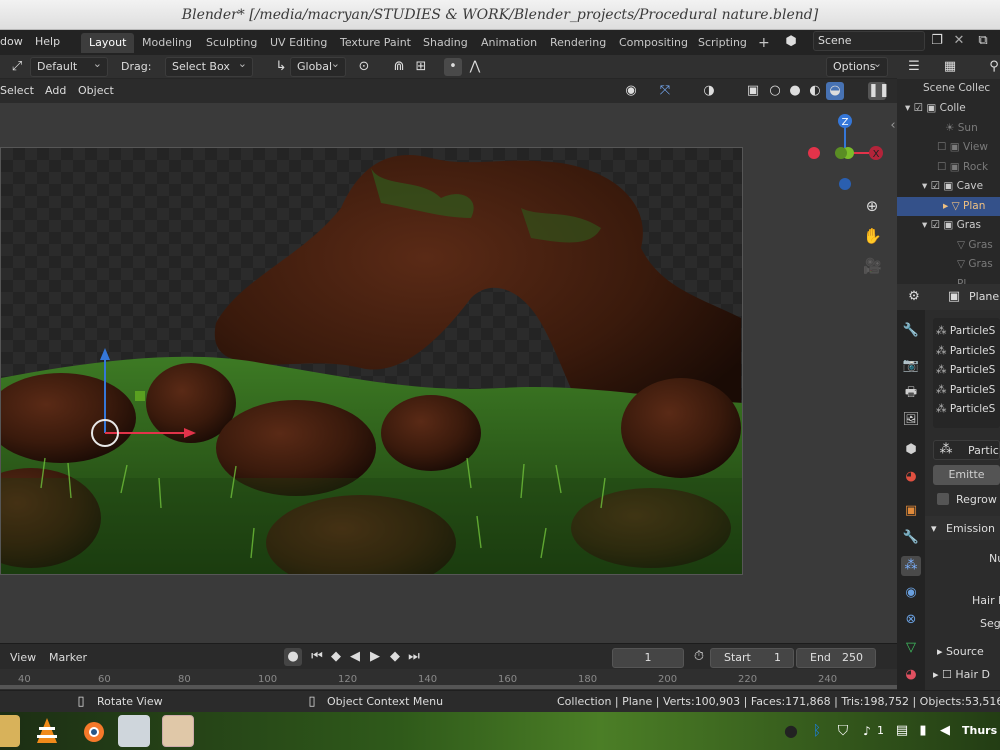 The height and width of the screenshot is (750, 1000). What do you see at coordinates (911, 648) in the screenshot?
I see `data-tab-icon: ▽` at bounding box center [911, 648].